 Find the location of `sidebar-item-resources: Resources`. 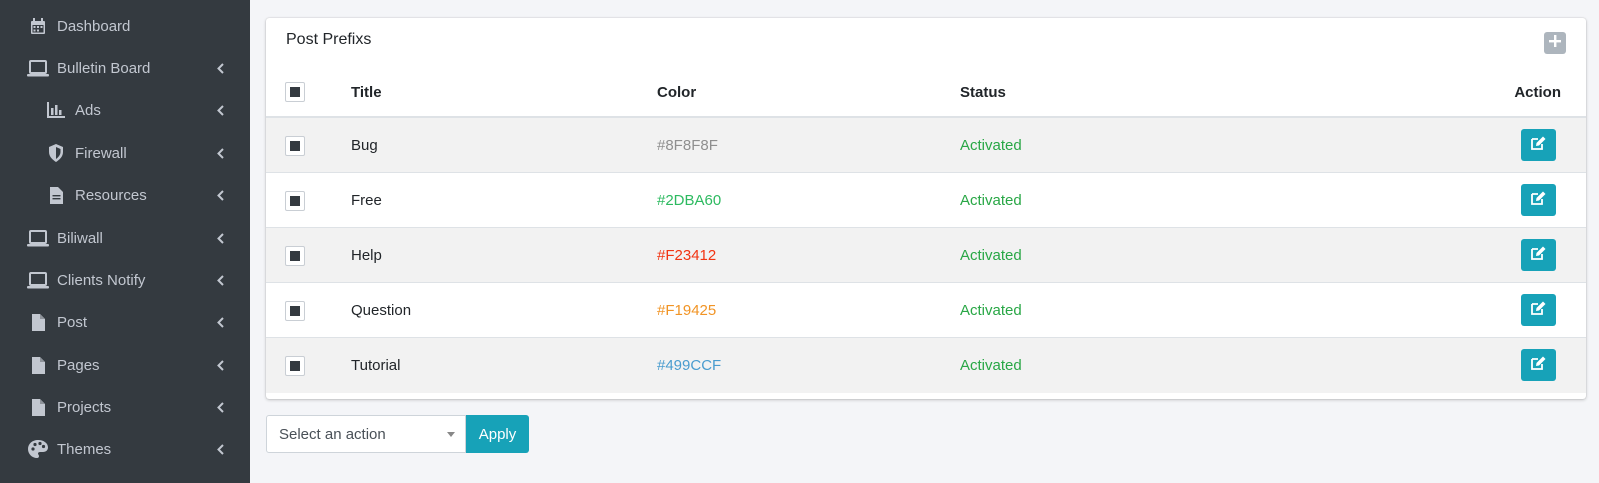

sidebar-item-resources: Resources is located at coordinates (125, 195).